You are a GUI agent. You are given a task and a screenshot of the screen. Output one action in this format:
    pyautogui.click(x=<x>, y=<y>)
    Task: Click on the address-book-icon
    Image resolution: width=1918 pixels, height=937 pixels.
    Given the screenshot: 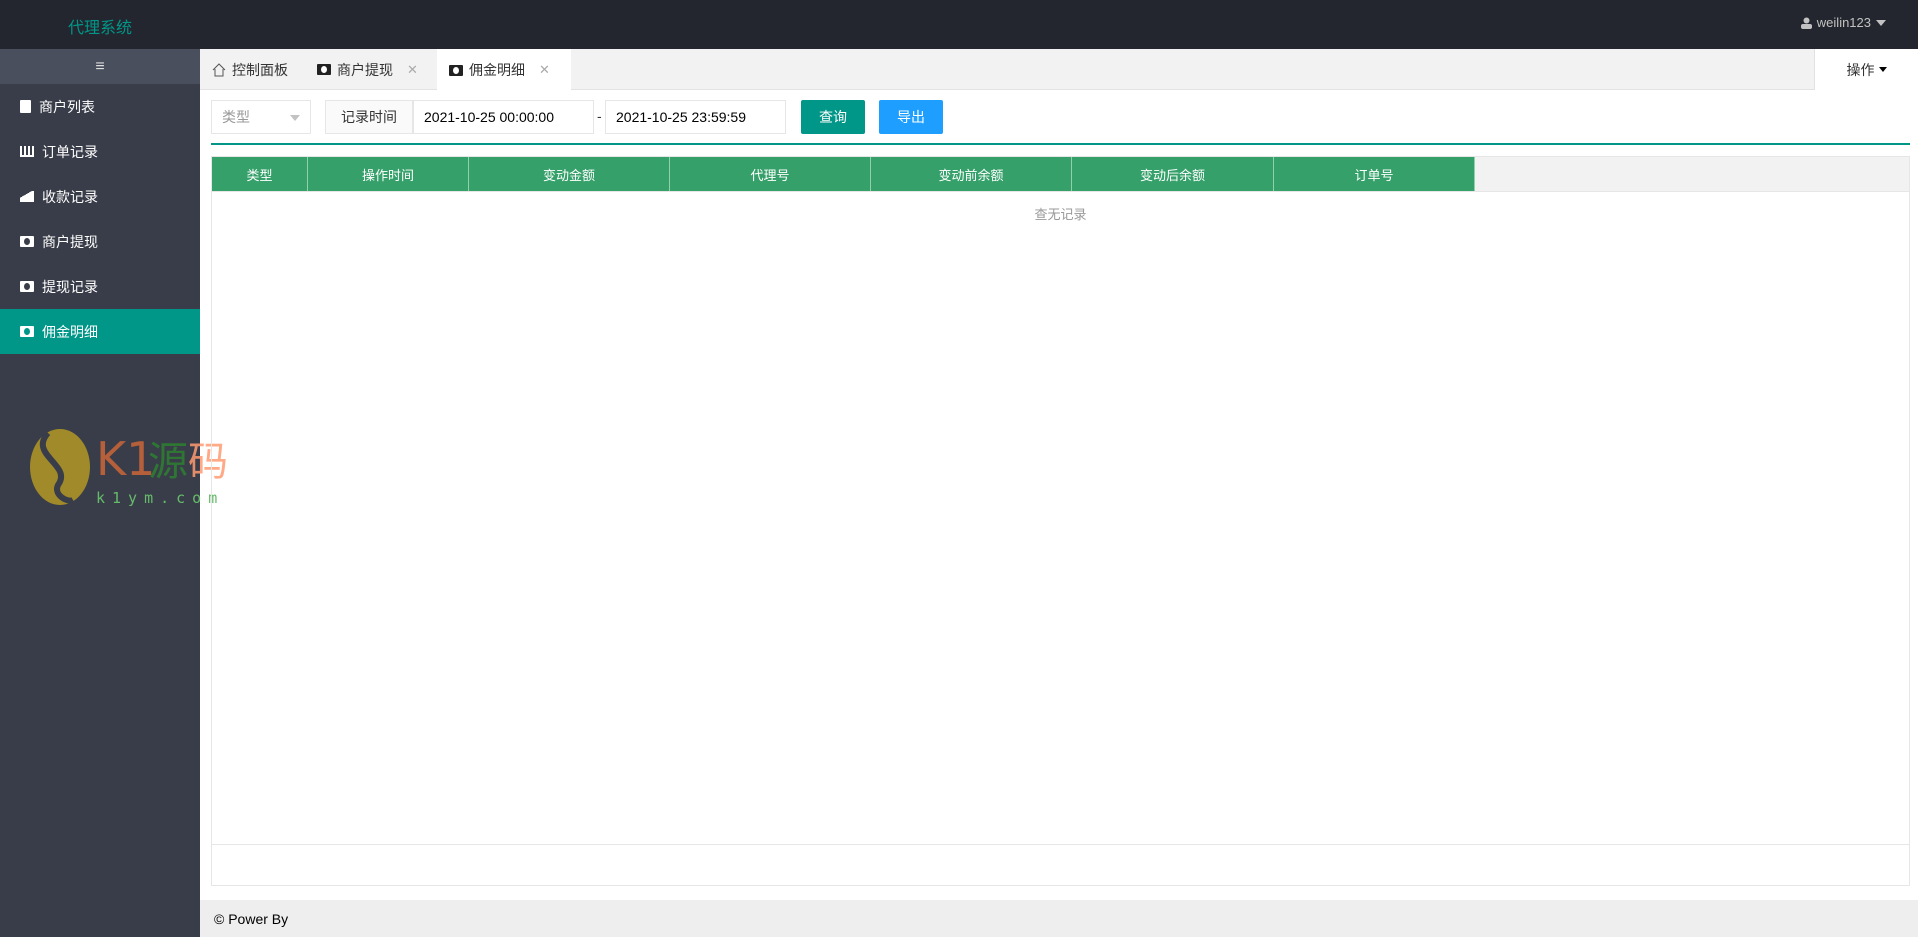 What is the action you would take?
    pyautogui.click(x=25, y=106)
    